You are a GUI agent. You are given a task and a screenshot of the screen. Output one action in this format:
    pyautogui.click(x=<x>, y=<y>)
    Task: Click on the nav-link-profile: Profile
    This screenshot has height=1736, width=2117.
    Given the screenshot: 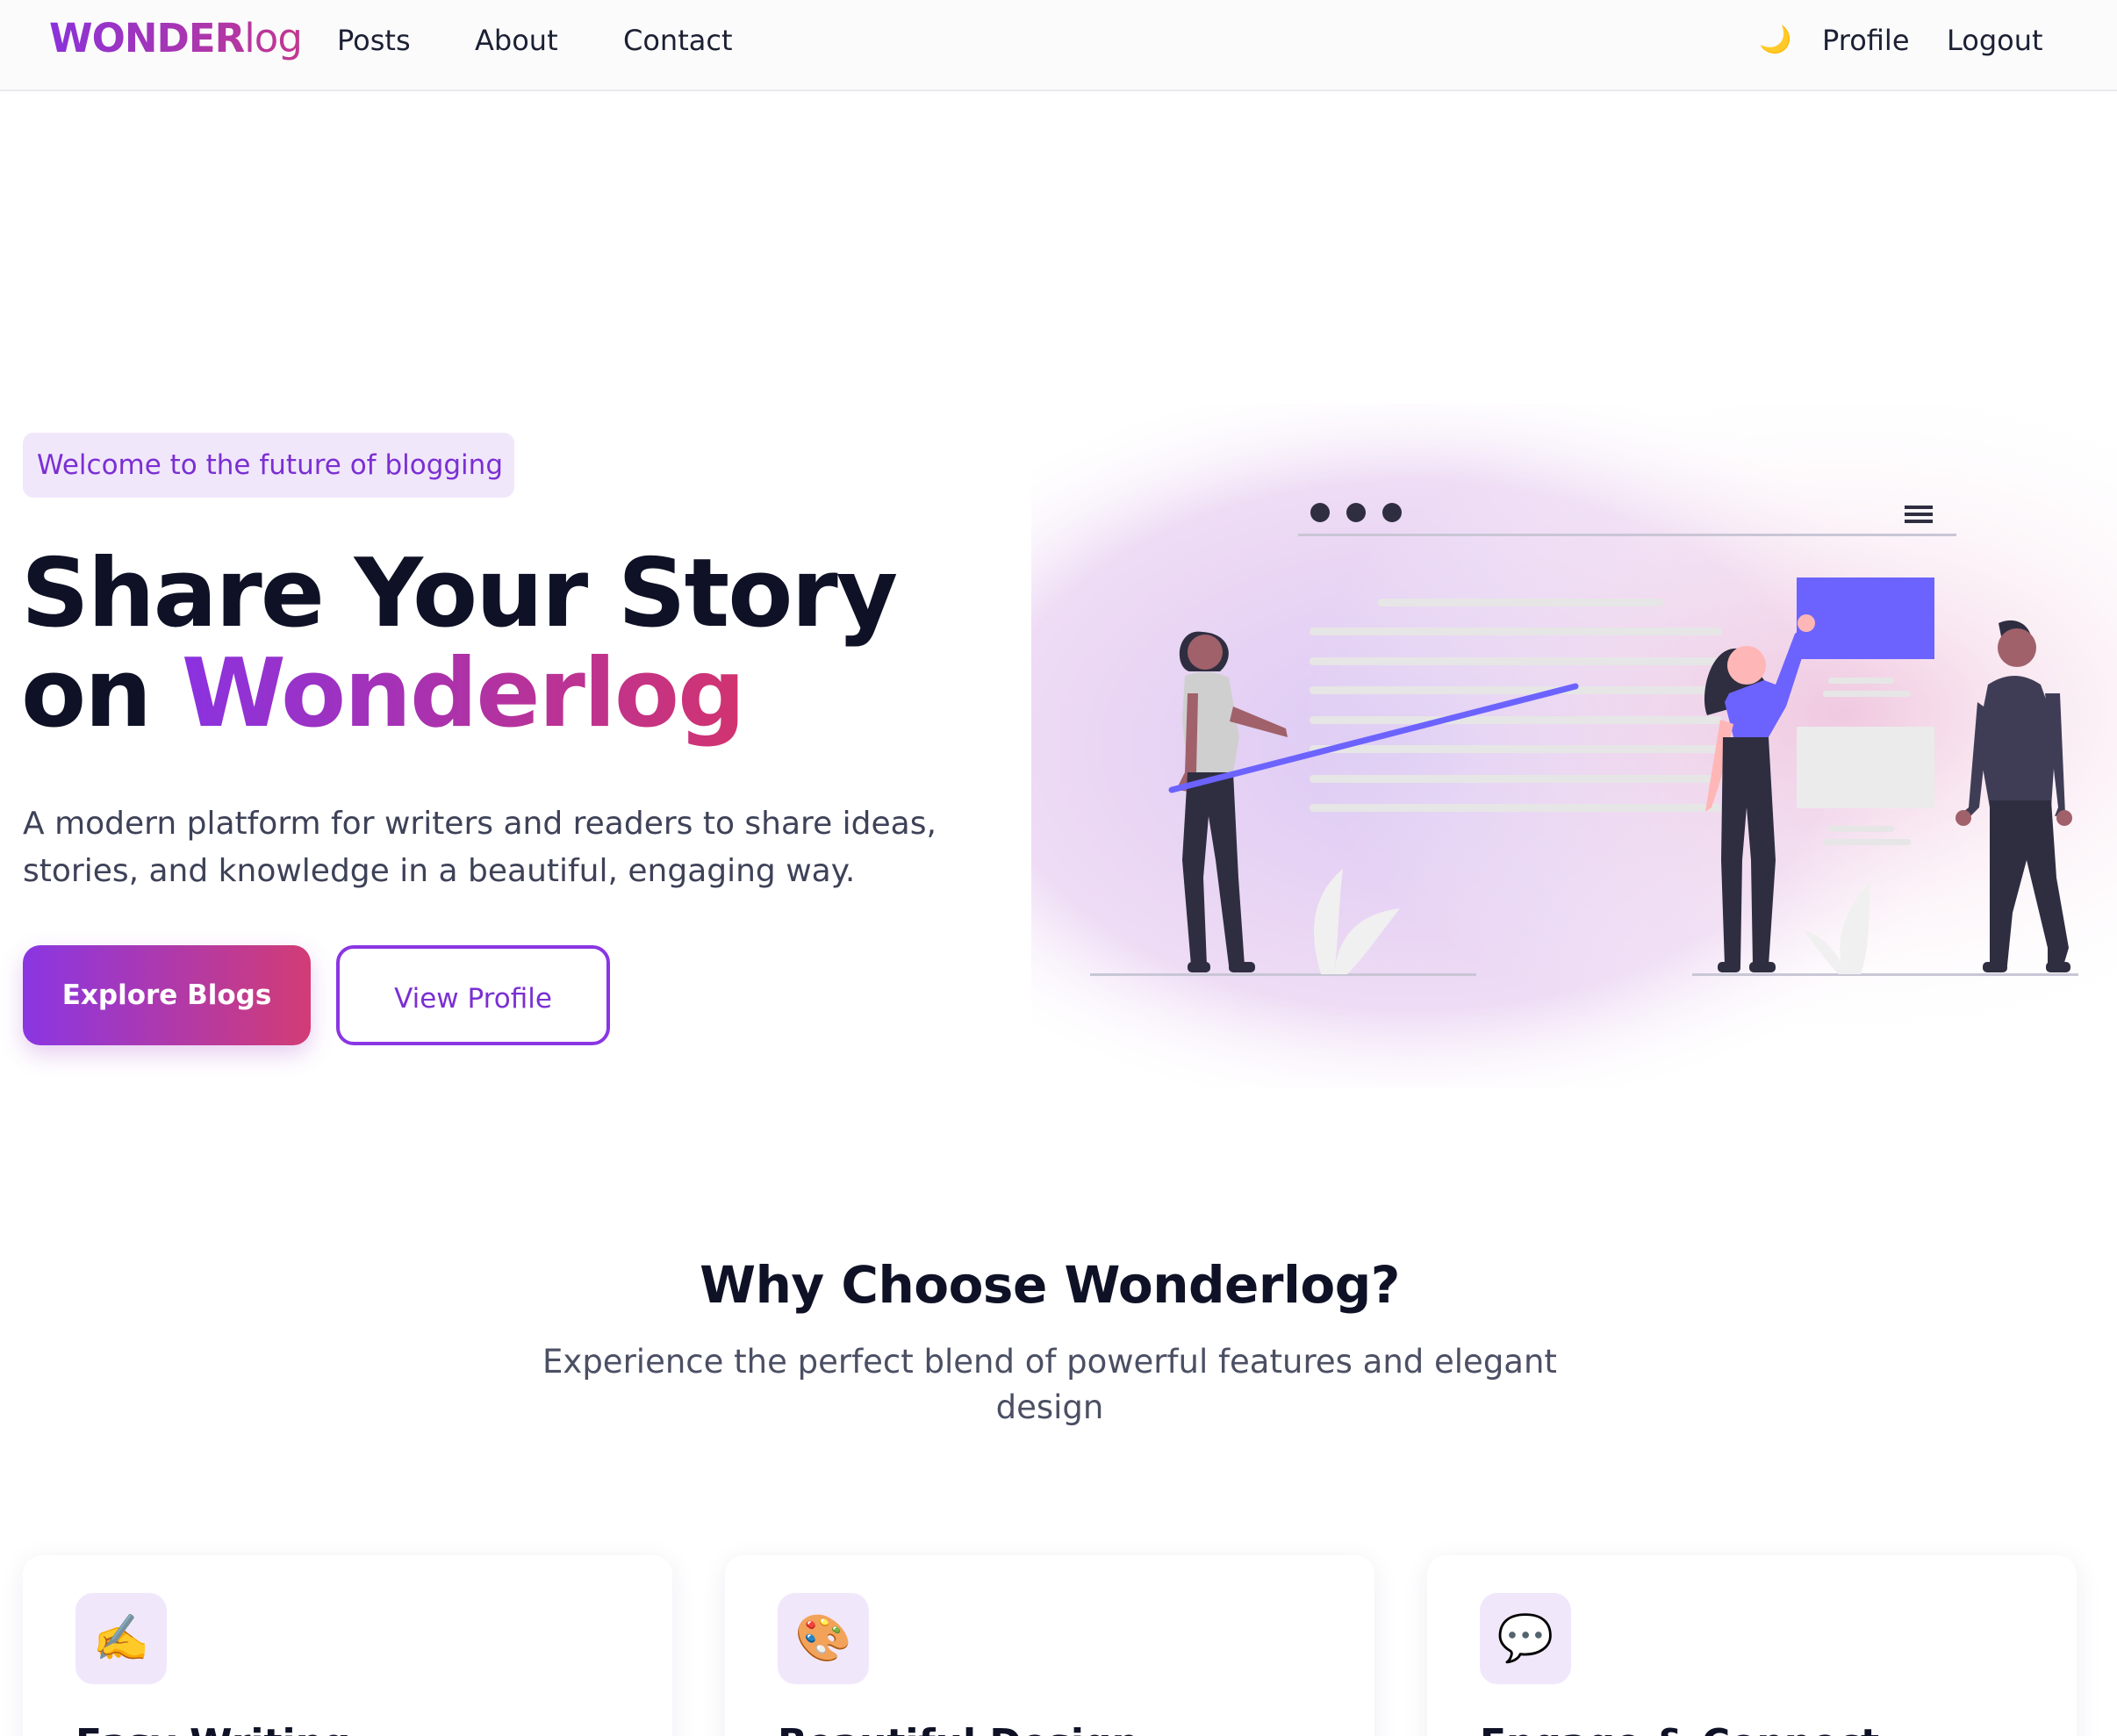 What is the action you would take?
    pyautogui.click(x=1866, y=40)
    